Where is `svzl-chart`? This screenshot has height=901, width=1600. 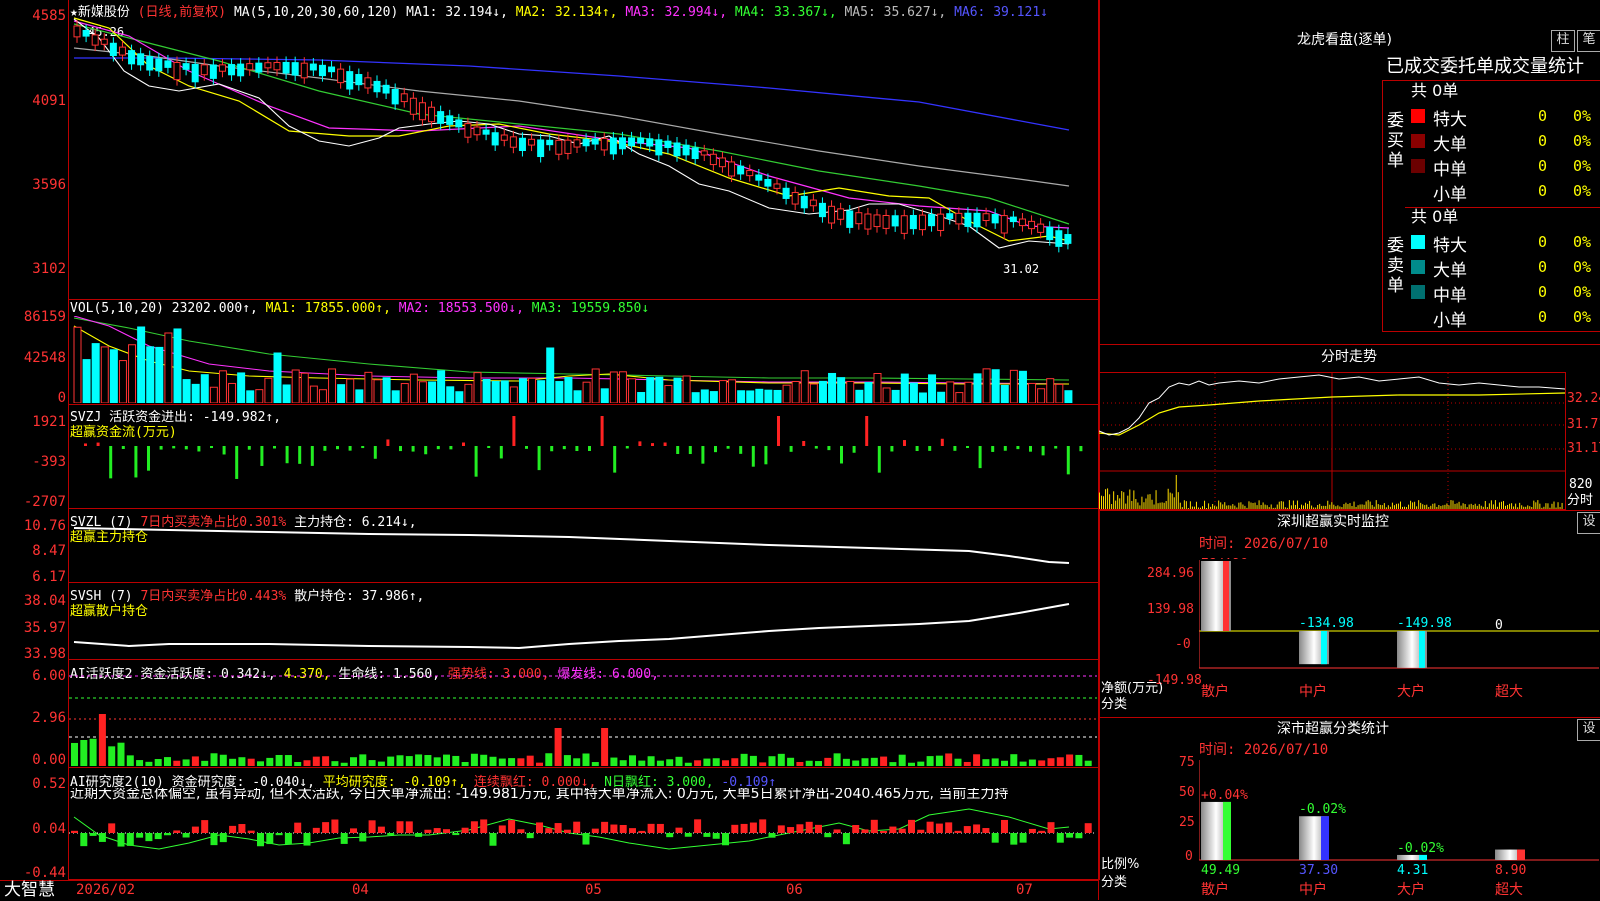
svzl-chart is located at coordinates (583, 546).